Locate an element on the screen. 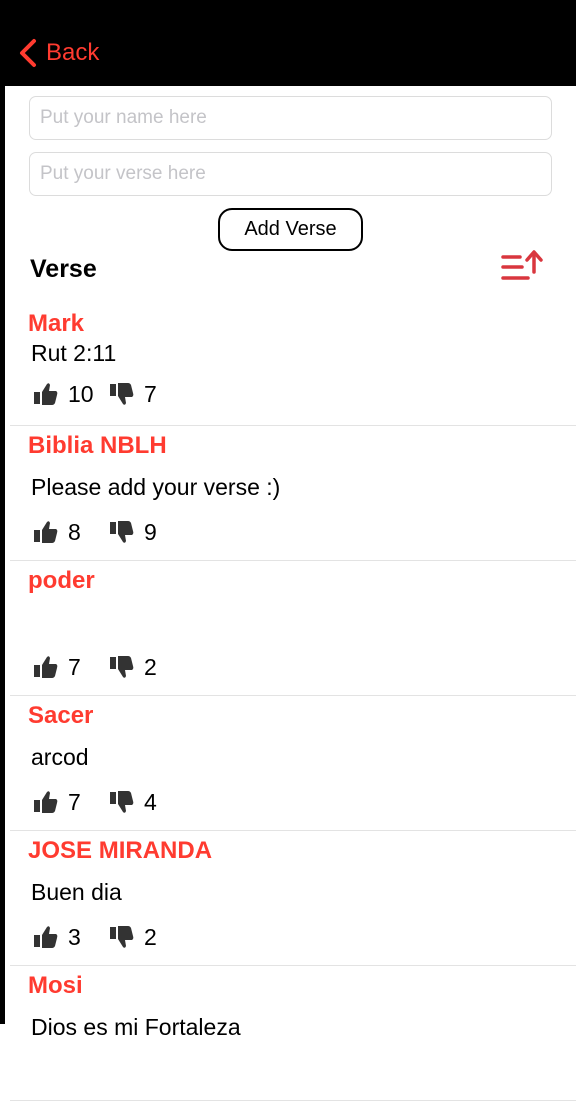 This screenshot has height=1101, width=576. verse-list-item: Biblia NBLH Please add your verse :) 8 9 is located at coordinates (293, 493).